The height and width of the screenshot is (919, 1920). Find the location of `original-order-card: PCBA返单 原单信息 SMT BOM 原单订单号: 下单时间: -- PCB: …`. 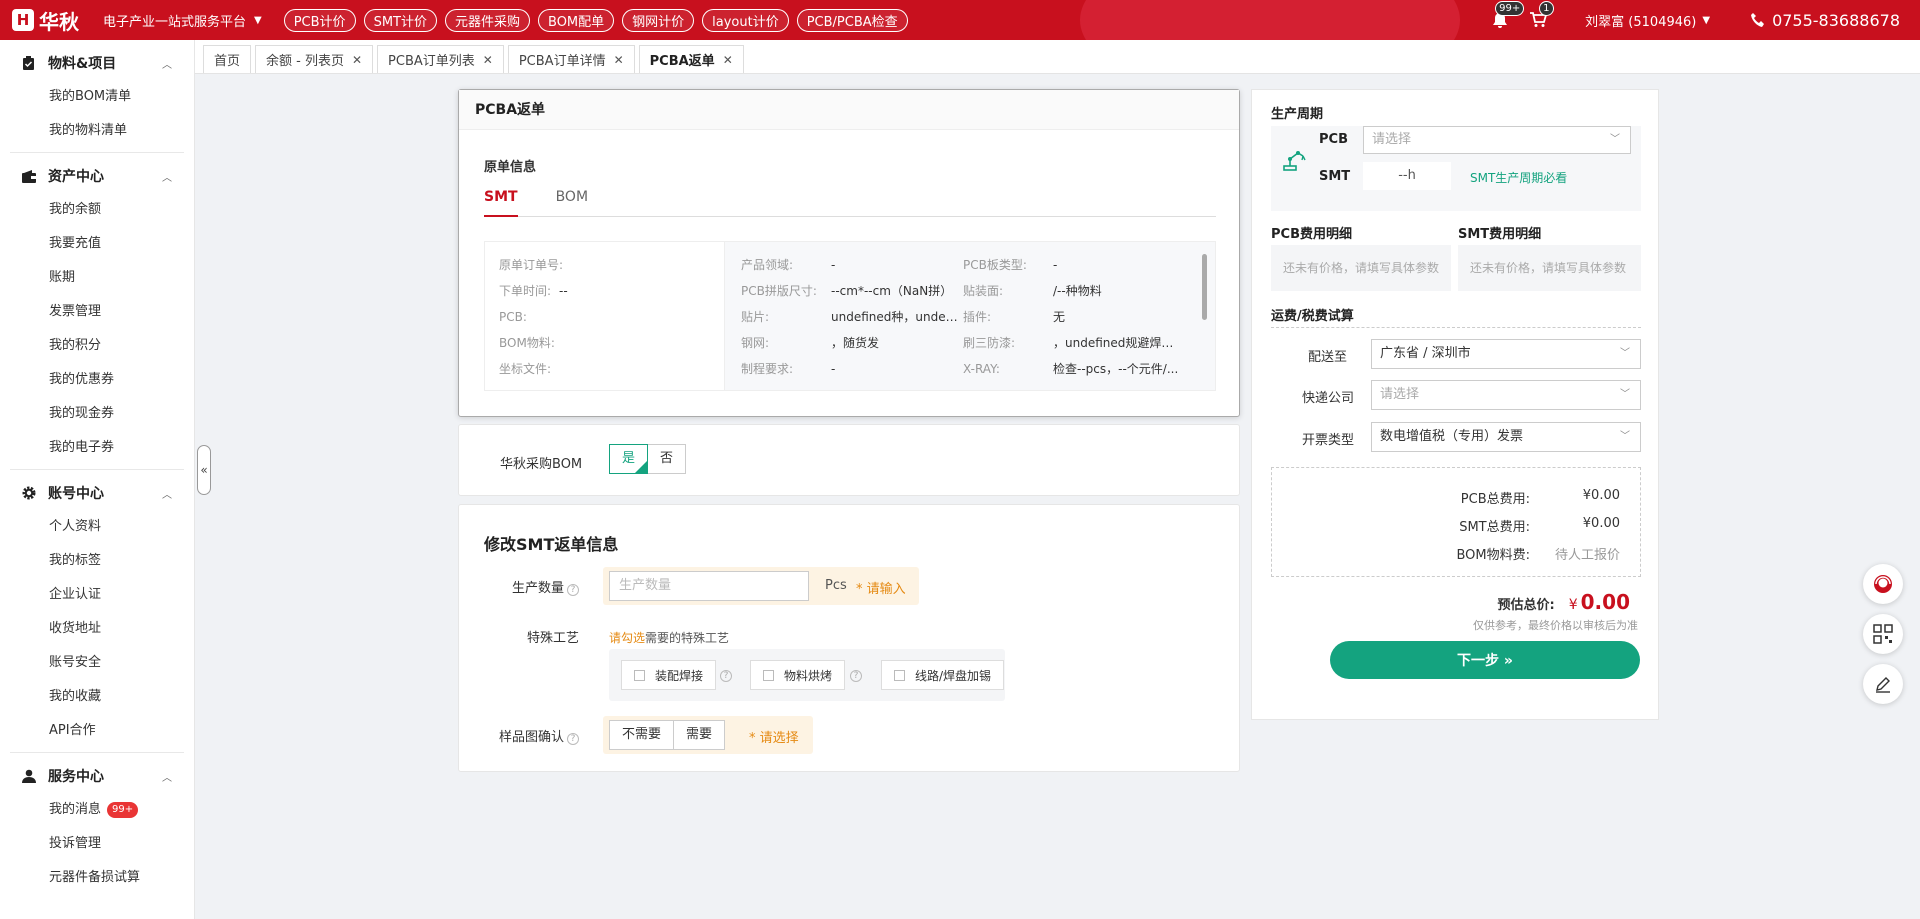

original-order-card: PCBA返单 原单信息 SMT BOM 原单订单号: 下单时间: -- PCB: … is located at coordinates (849, 253).